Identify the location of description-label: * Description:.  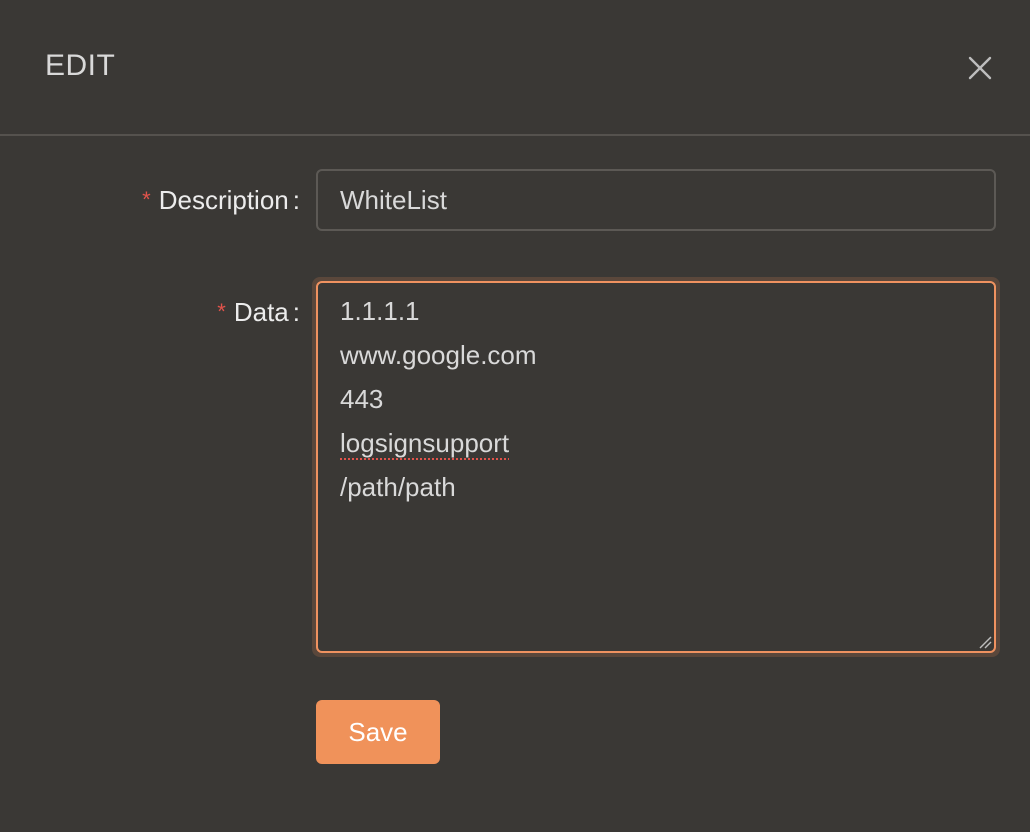
(221, 201).